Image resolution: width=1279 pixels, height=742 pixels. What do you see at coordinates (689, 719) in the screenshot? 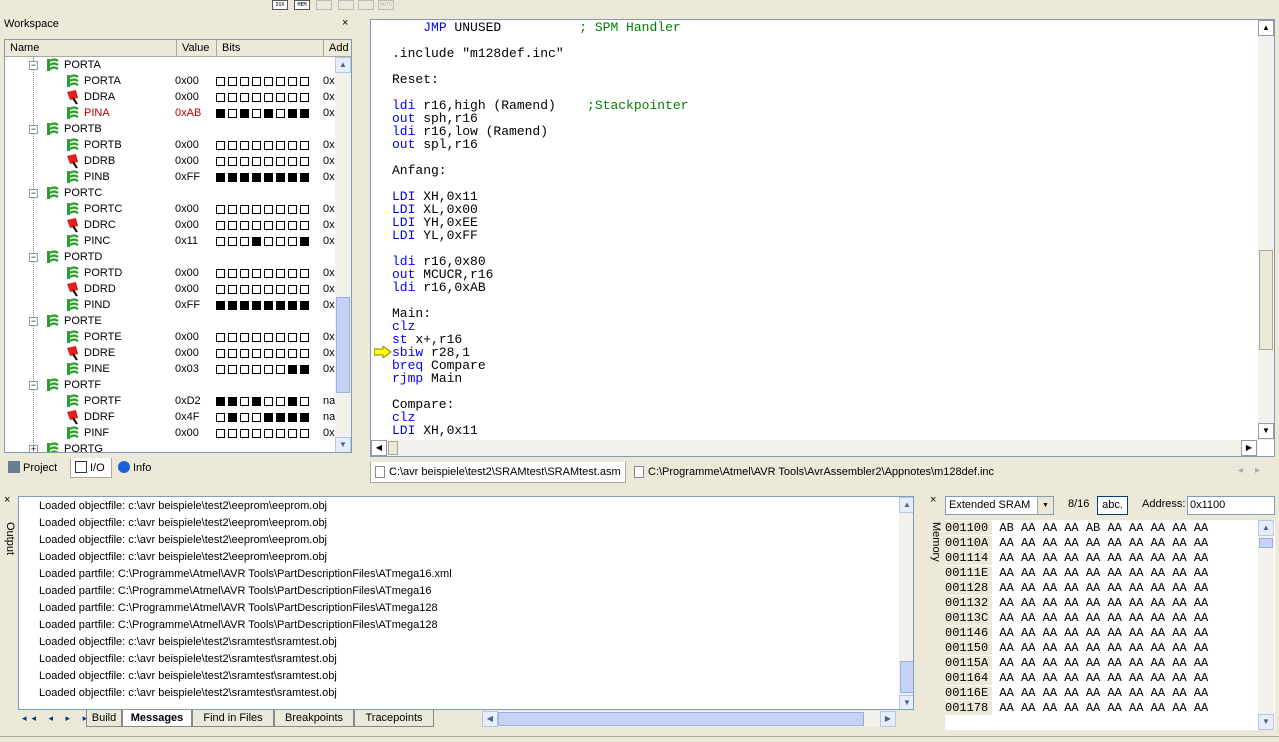
I see `output-horizontal-scrollbar: ◀ ▶` at bounding box center [689, 719].